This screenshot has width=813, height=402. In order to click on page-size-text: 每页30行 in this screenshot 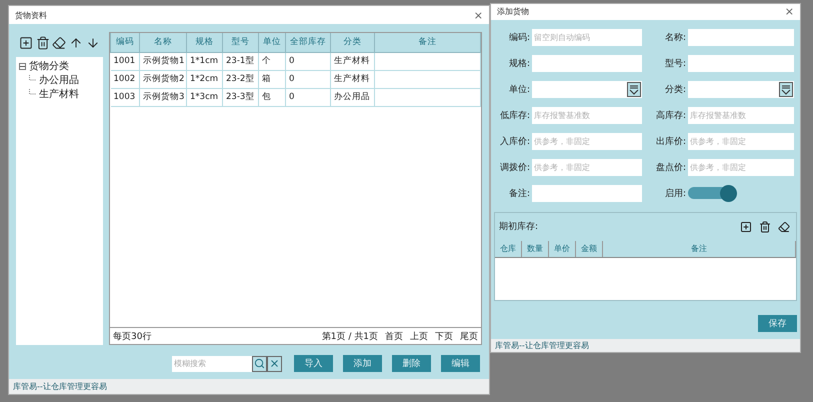, I will do `click(132, 336)`.